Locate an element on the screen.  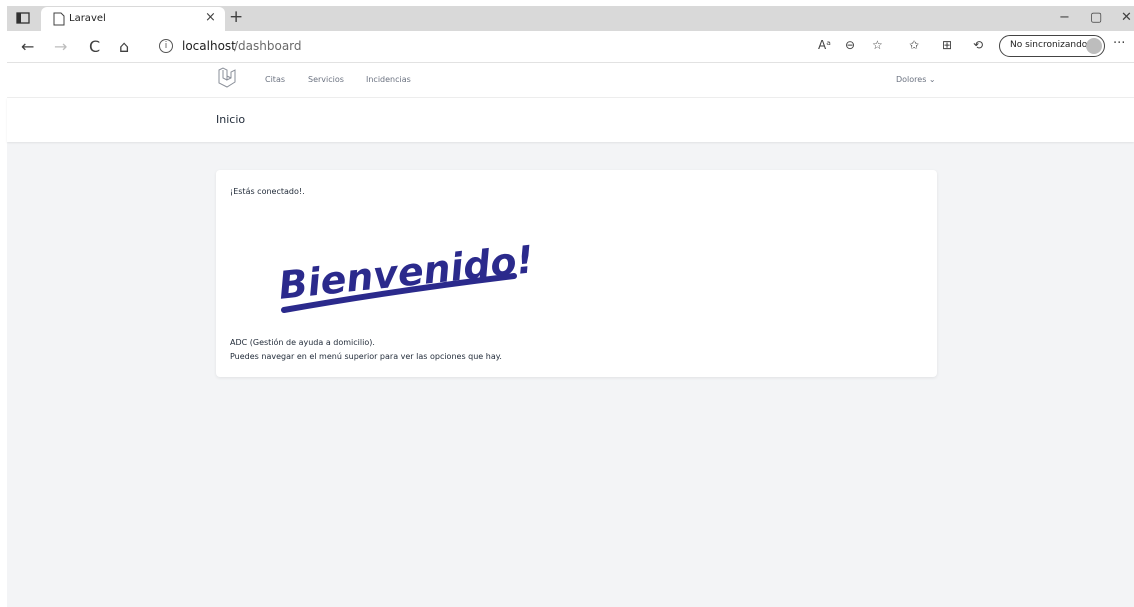
url-host: localhost is located at coordinates (209, 46).